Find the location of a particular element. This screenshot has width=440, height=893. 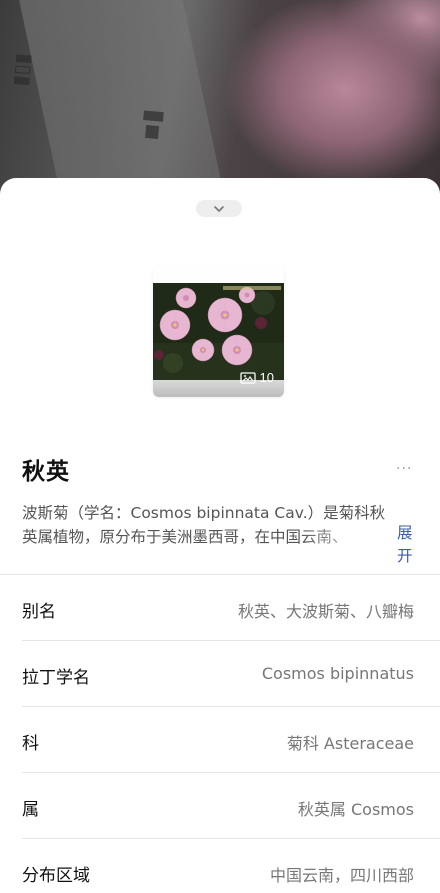

plant-name-title: 秋英 is located at coordinates (46, 472).